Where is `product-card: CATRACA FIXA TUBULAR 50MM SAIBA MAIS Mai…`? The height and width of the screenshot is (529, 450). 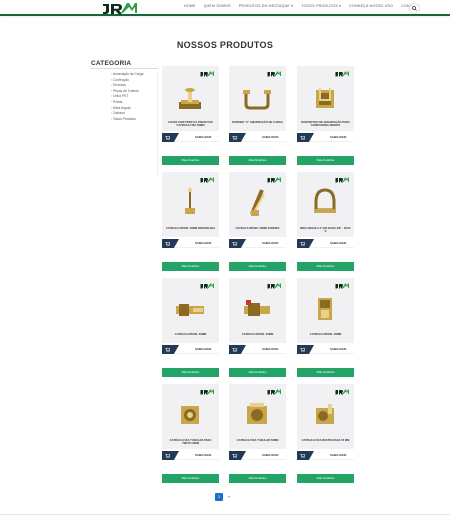 product-card: CATRACA FIXA TUBULAR 50MM SAIBA MAIS Mai… is located at coordinates (257, 434).